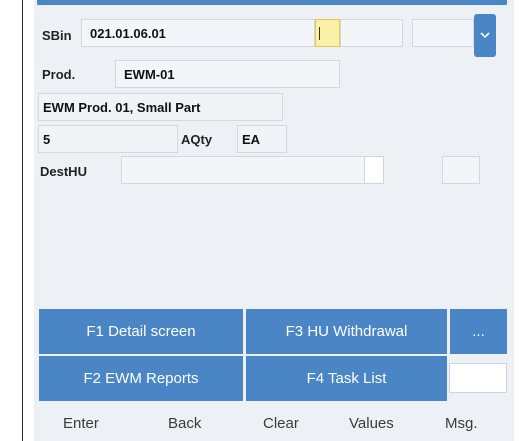 The image size is (524, 441). I want to click on qty-value: 5, so click(47, 139).